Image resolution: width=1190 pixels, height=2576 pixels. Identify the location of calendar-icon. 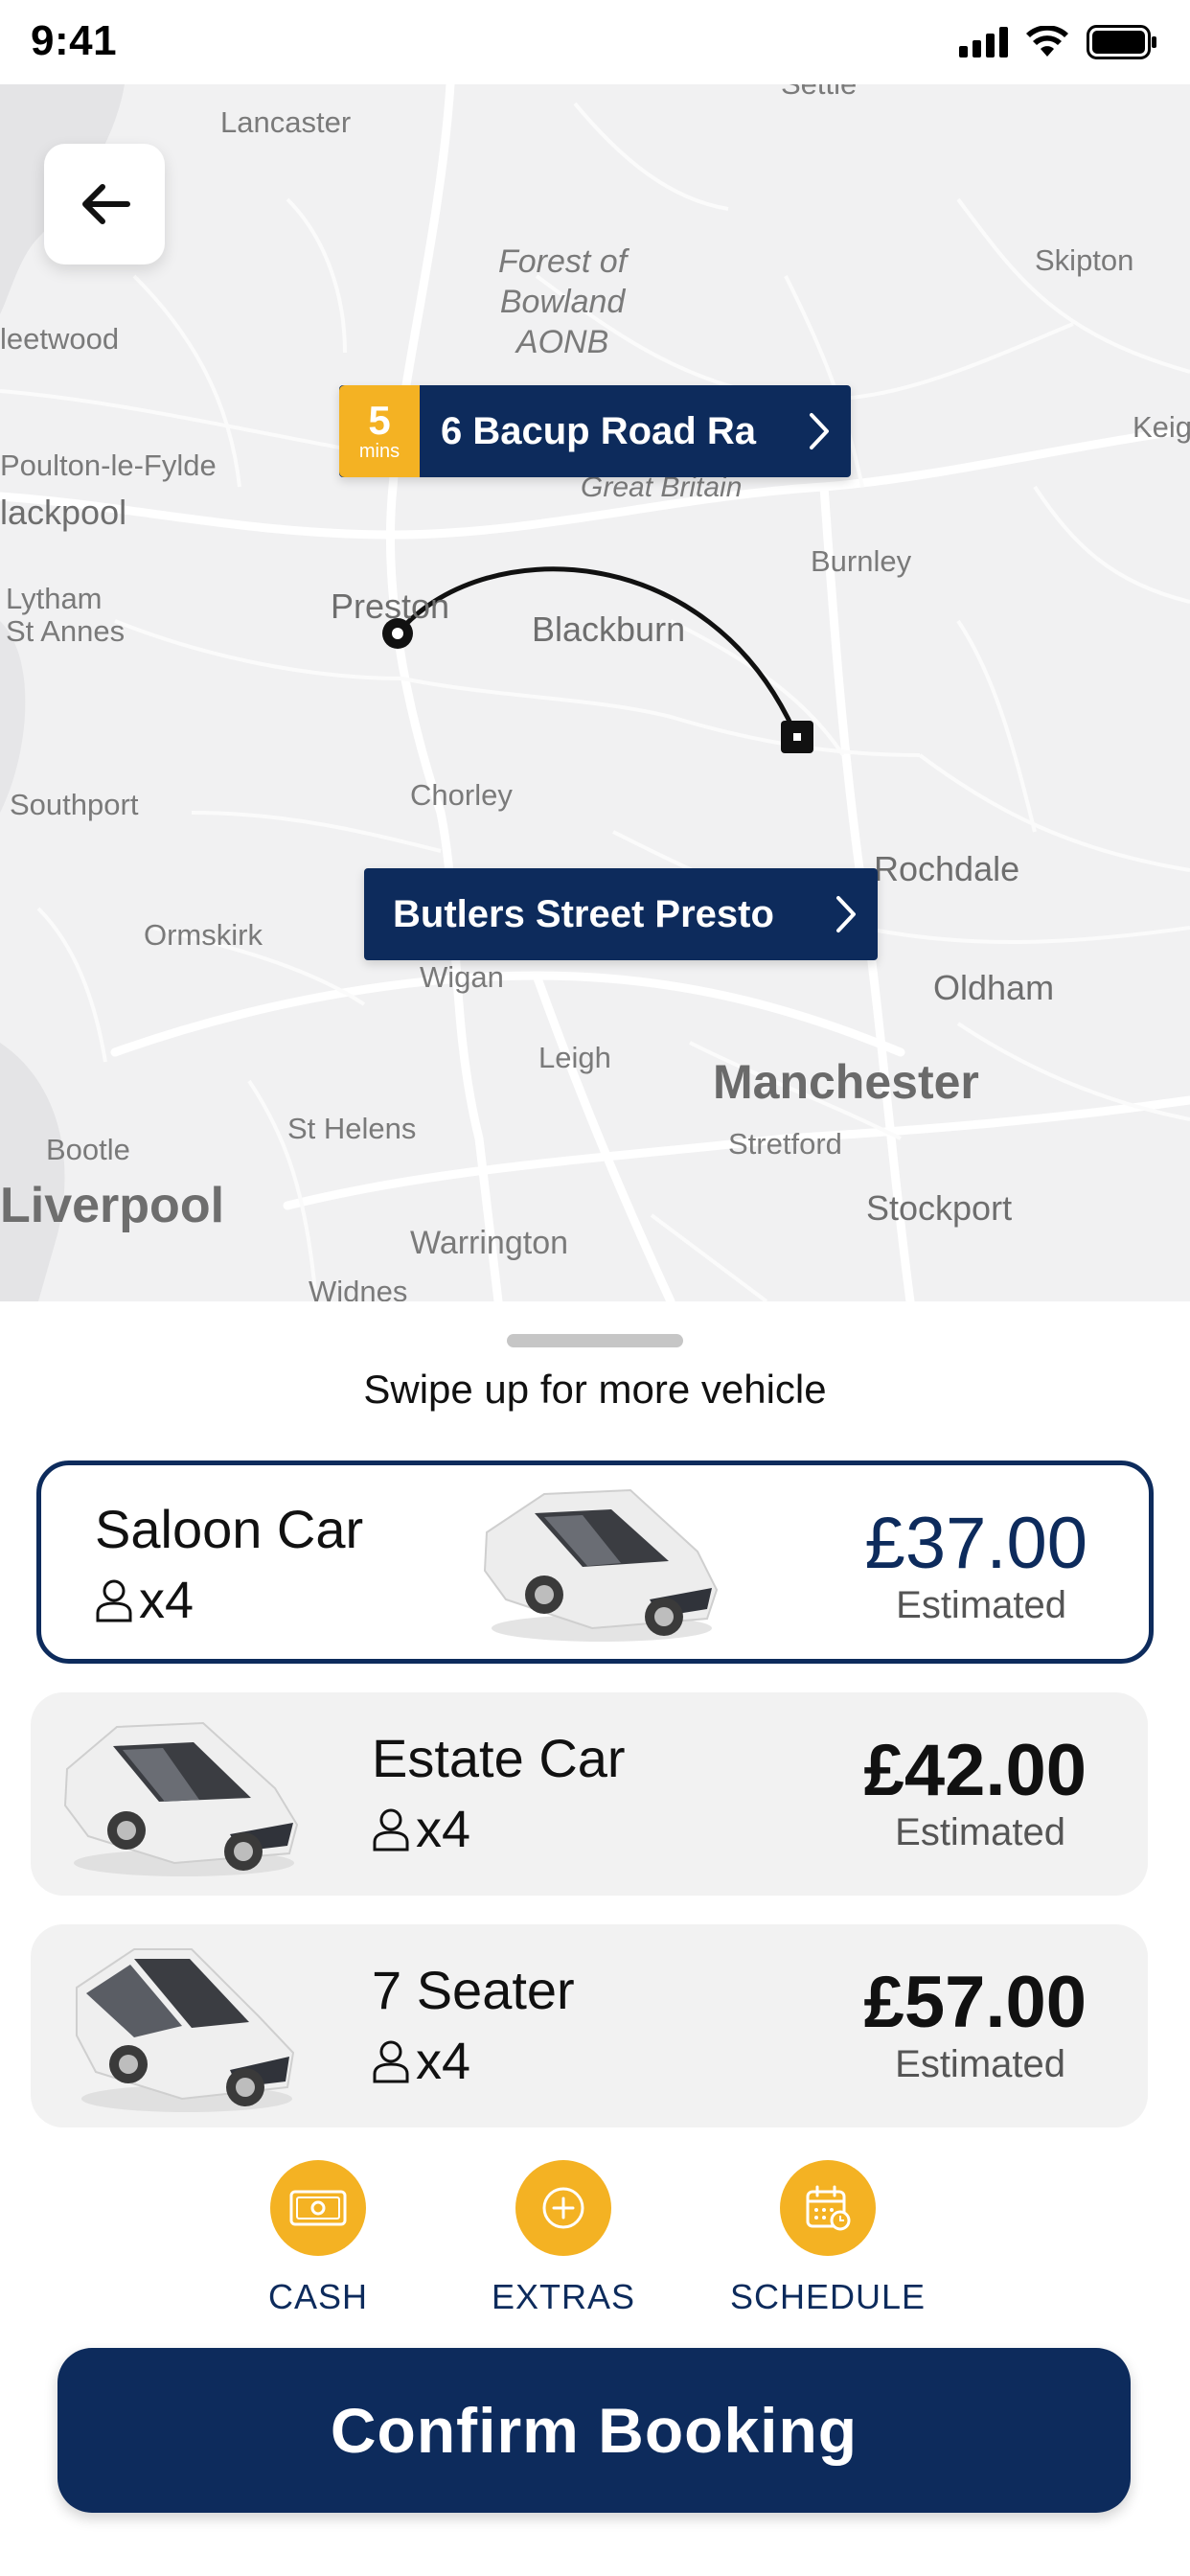
(828, 2208).